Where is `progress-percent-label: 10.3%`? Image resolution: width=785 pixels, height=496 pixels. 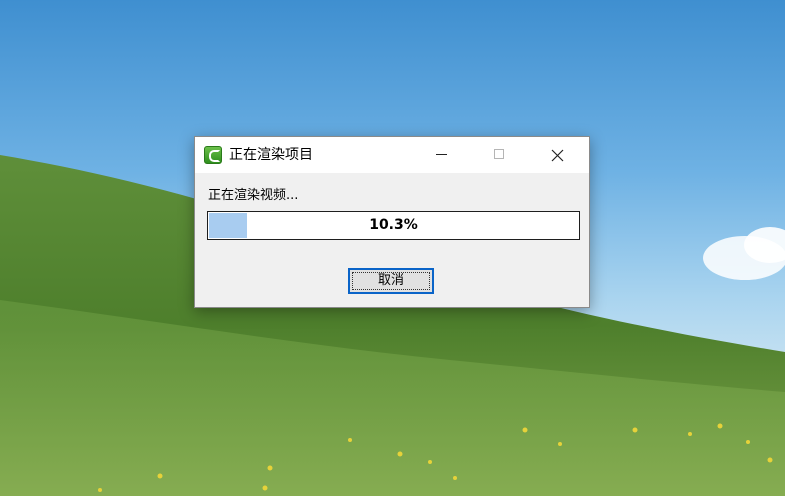
progress-percent-label: 10.3% is located at coordinates (393, 225).